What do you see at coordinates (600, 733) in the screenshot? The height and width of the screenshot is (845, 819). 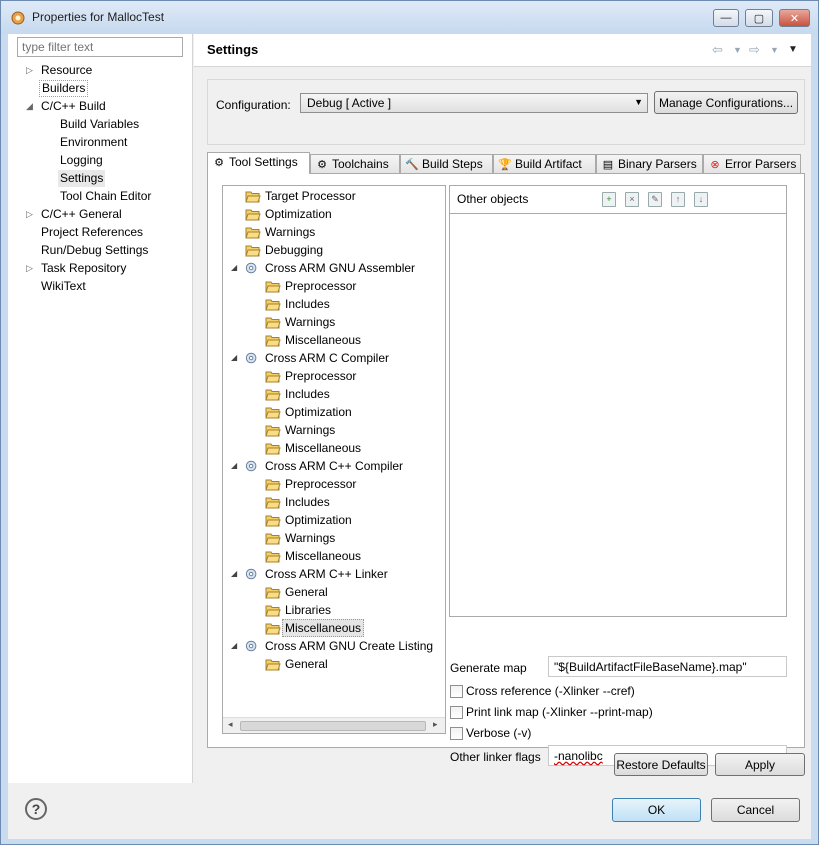 I see `verbose-option: Verbose (-v)` at bounding box center [600, 733].